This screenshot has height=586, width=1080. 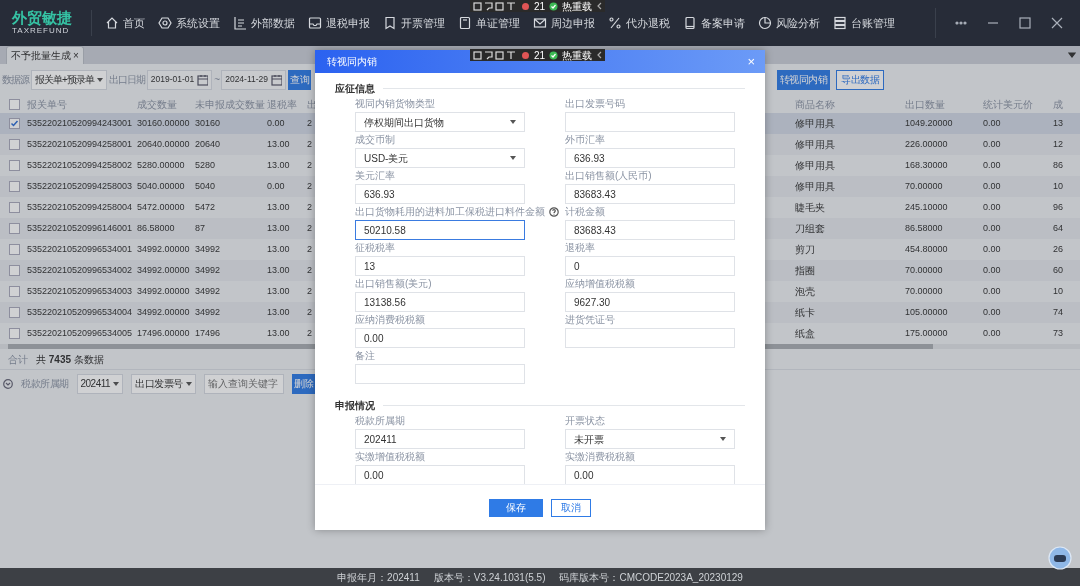 I want to click on table-cell-text: 175.00000, so click(x=927, y=333).